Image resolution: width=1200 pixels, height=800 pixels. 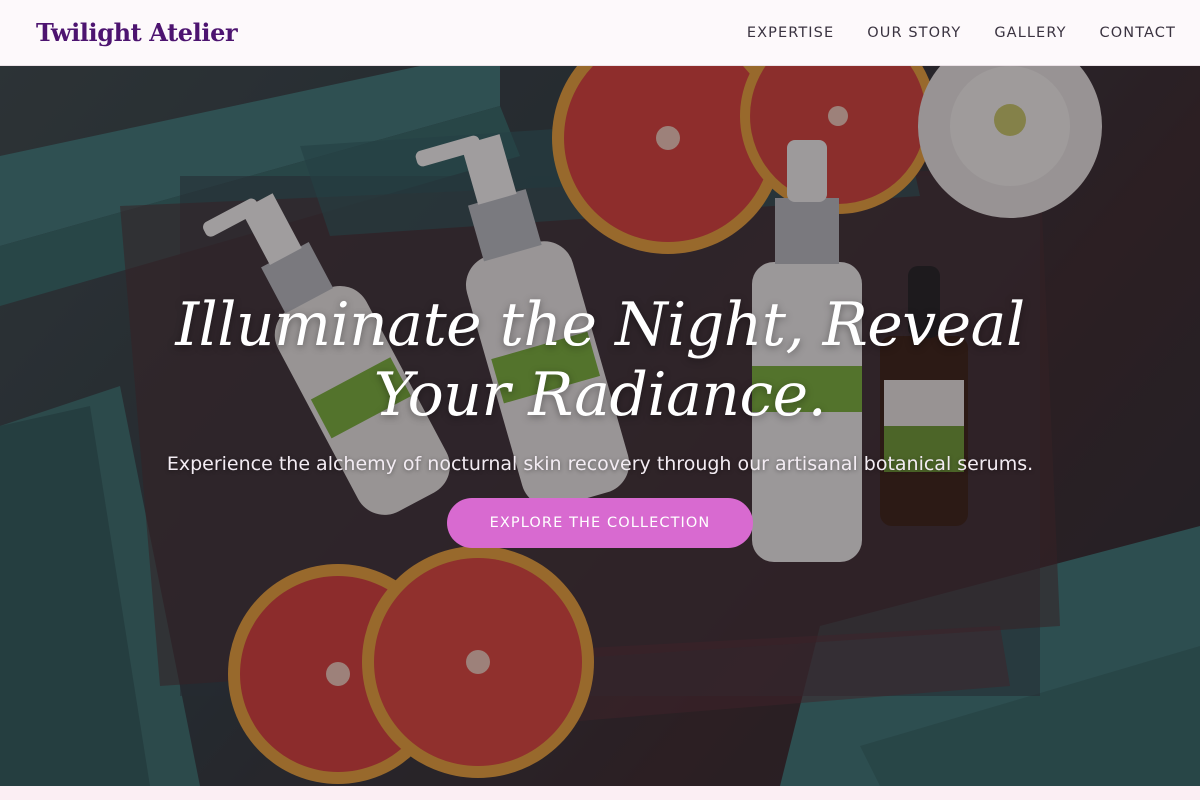 I want to click on nav-link-our-story: OUR STORY, so click(x=914, y=33).